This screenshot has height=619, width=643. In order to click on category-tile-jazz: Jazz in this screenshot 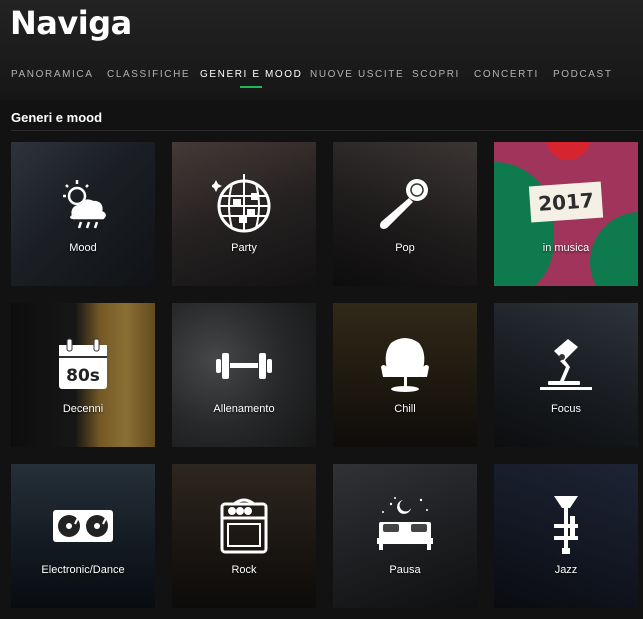, I will do `click(566, 536)`.